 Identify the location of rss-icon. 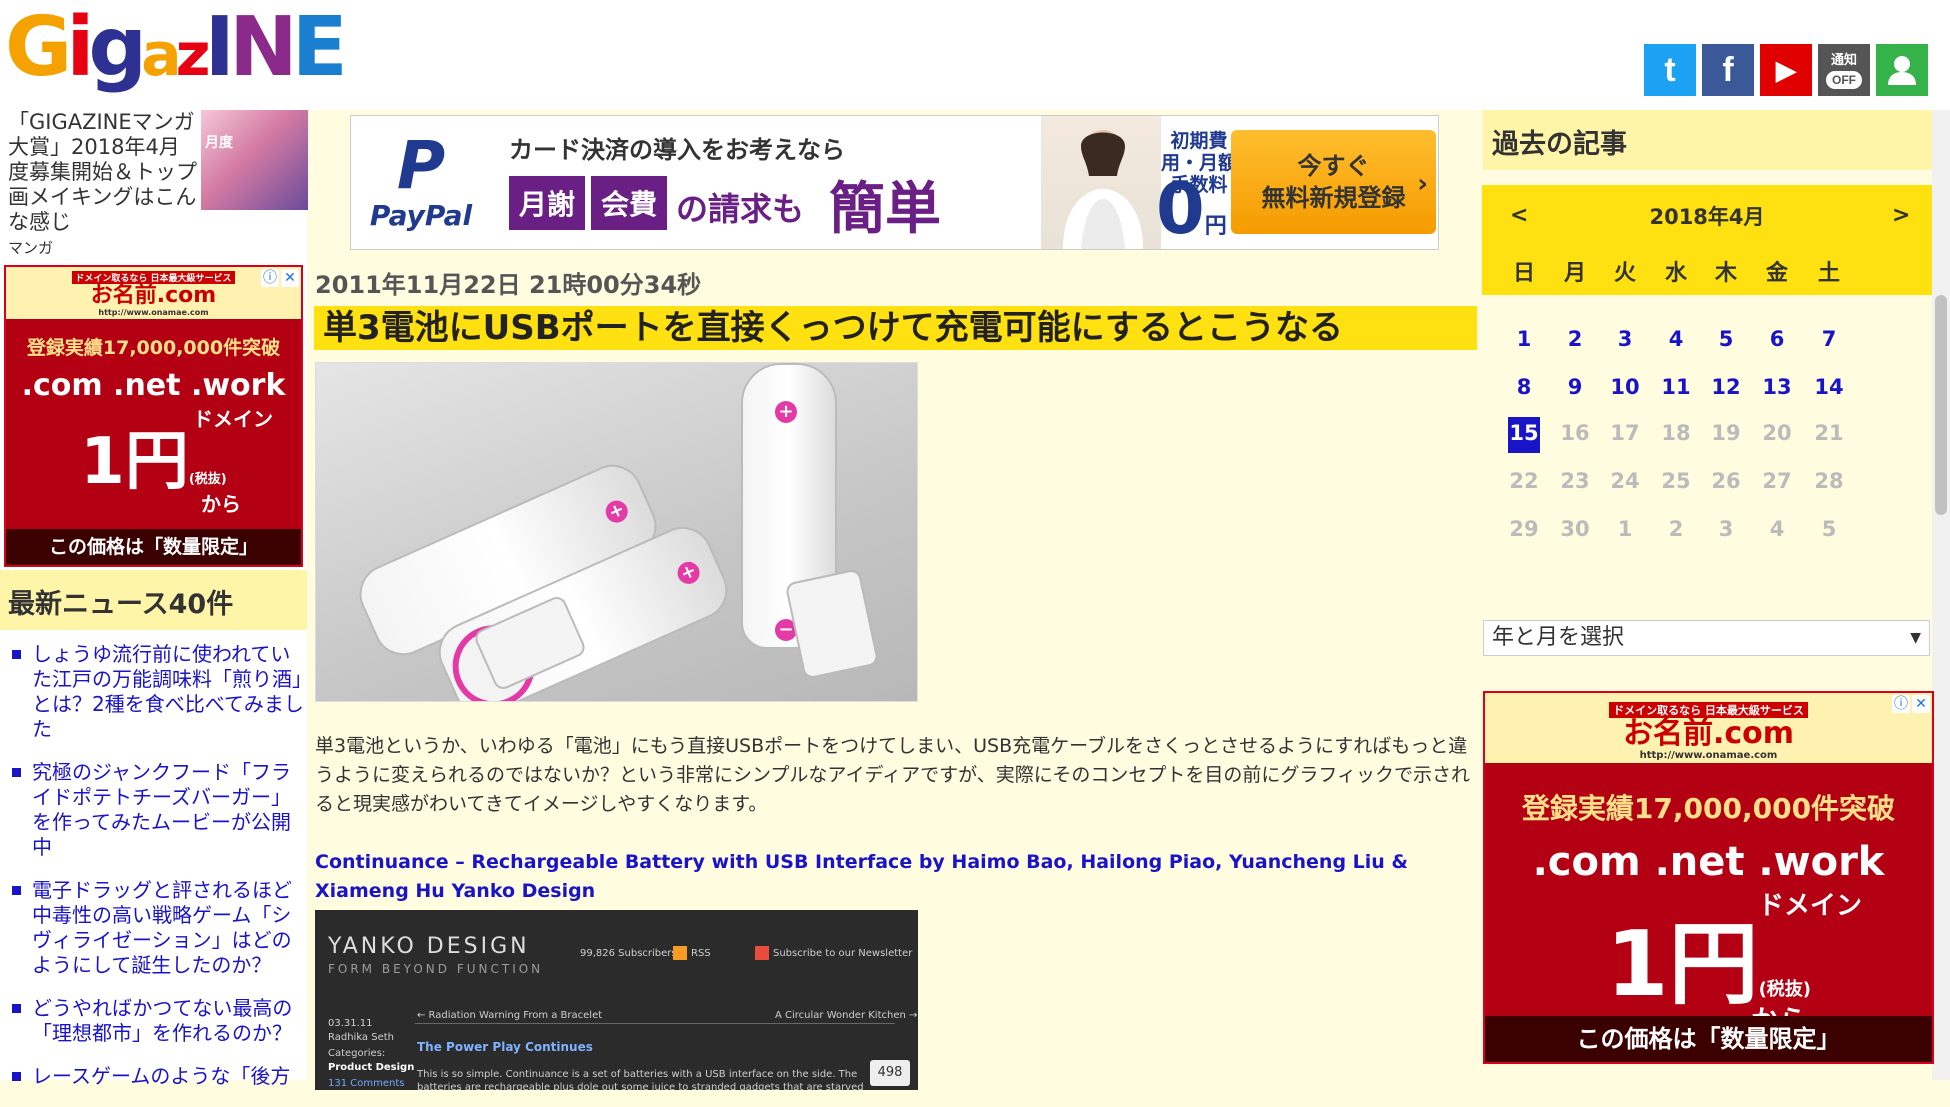
(680, 953).